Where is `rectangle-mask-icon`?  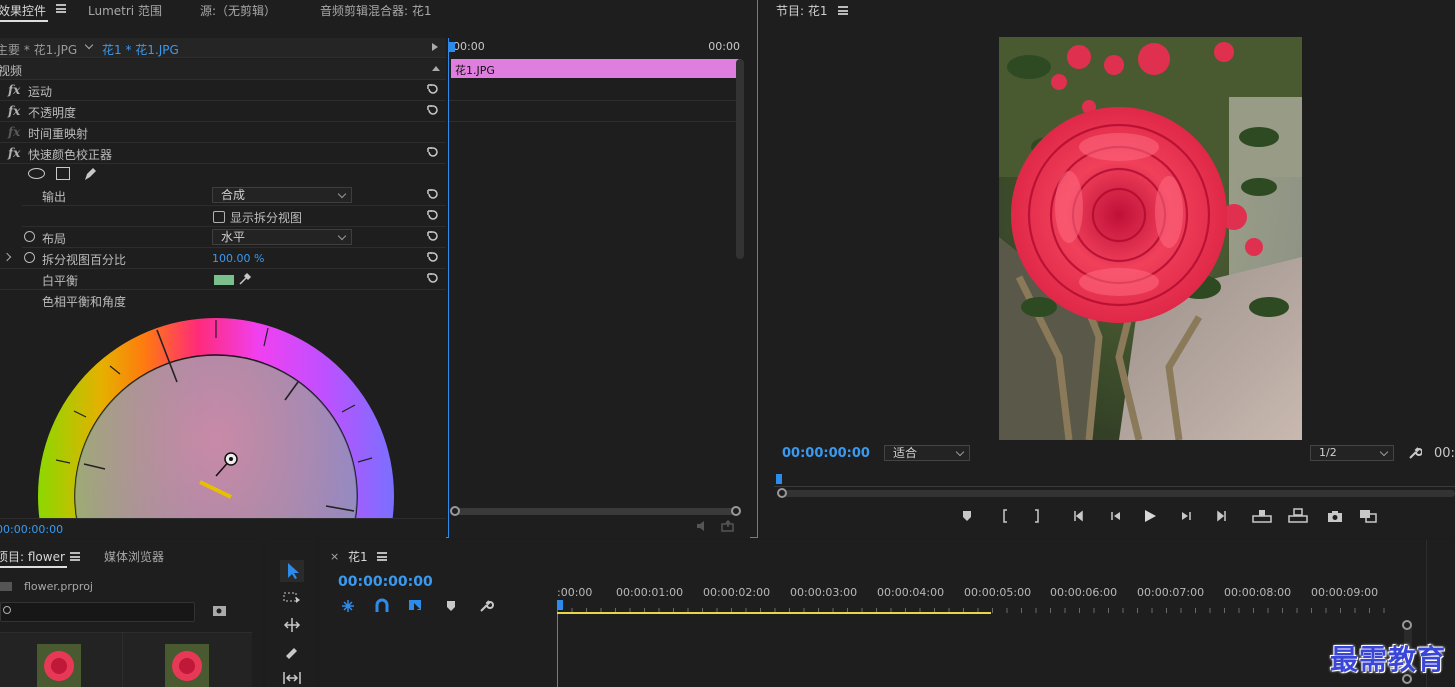
rectangle-mask-icon is located at coordinates (63, 173).